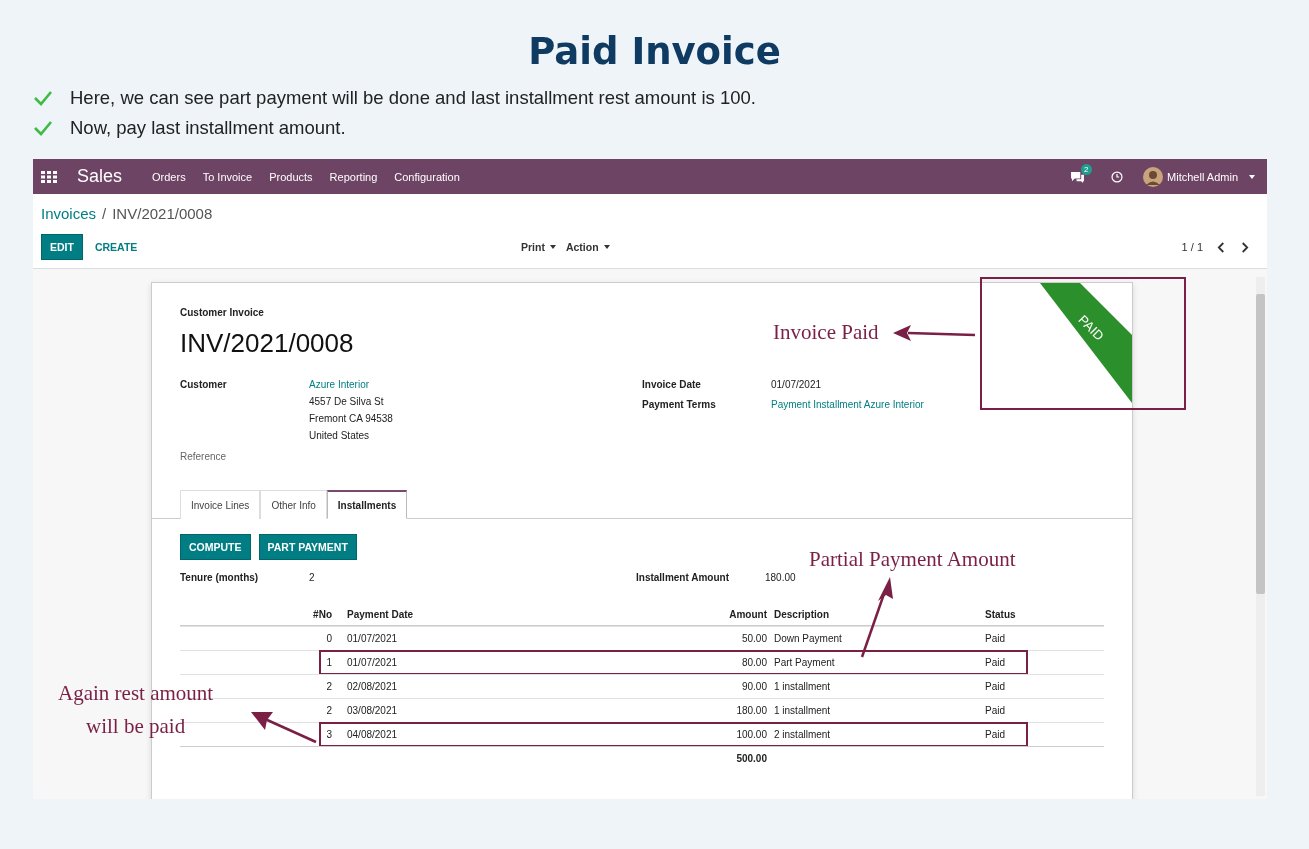 The image size is (1309, 849). What do you see at coordinates (801, 614) in the screenshot?
I see `column-header: Description` at bounding box center [801, 614].